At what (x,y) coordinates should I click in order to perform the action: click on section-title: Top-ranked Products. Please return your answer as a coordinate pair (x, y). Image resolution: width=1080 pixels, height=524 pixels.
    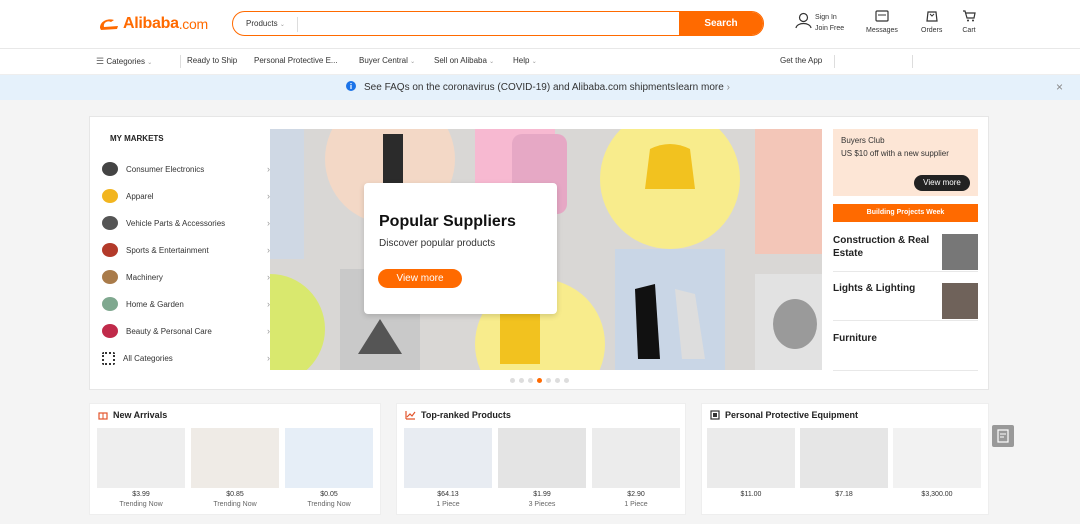
    Looking at the image, I should click on (458, 415).